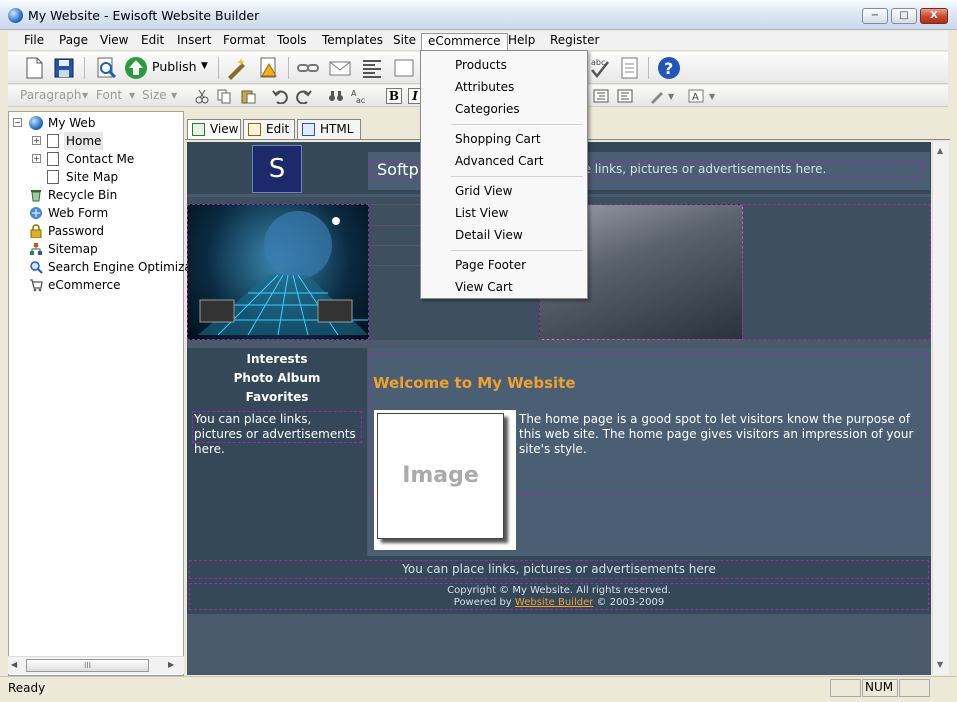  Describe the element at coordinates (277, 359) in the screenshot. I see `nav-interests: Interests` at that location.